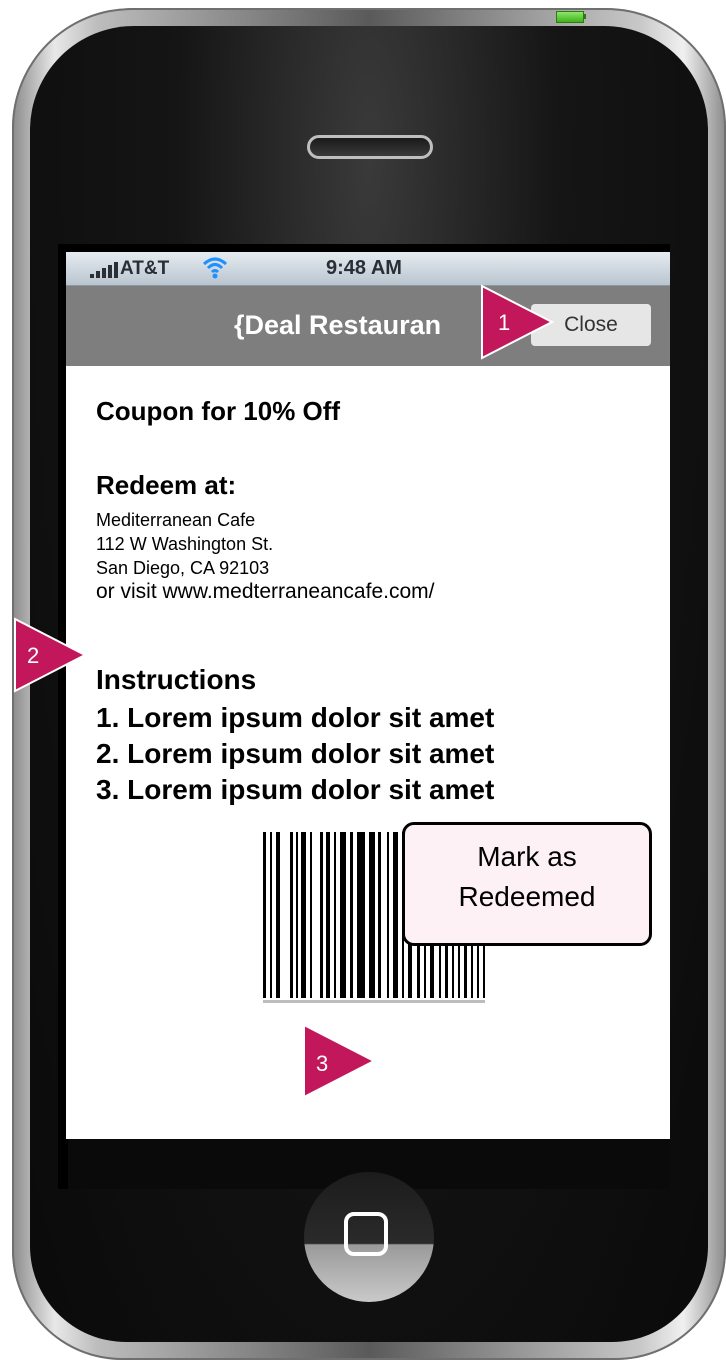 This screenshot has width=726, height=1362. Describe the element at coordinates (33, 655) in the screenshot. I see `annotation-number: 2` at that location.